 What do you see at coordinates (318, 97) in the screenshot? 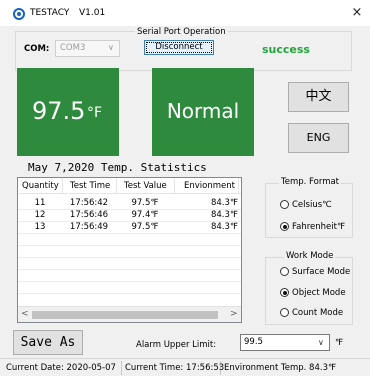
I see `chinese-language-button: 中文` at bounding box center [318, 97].